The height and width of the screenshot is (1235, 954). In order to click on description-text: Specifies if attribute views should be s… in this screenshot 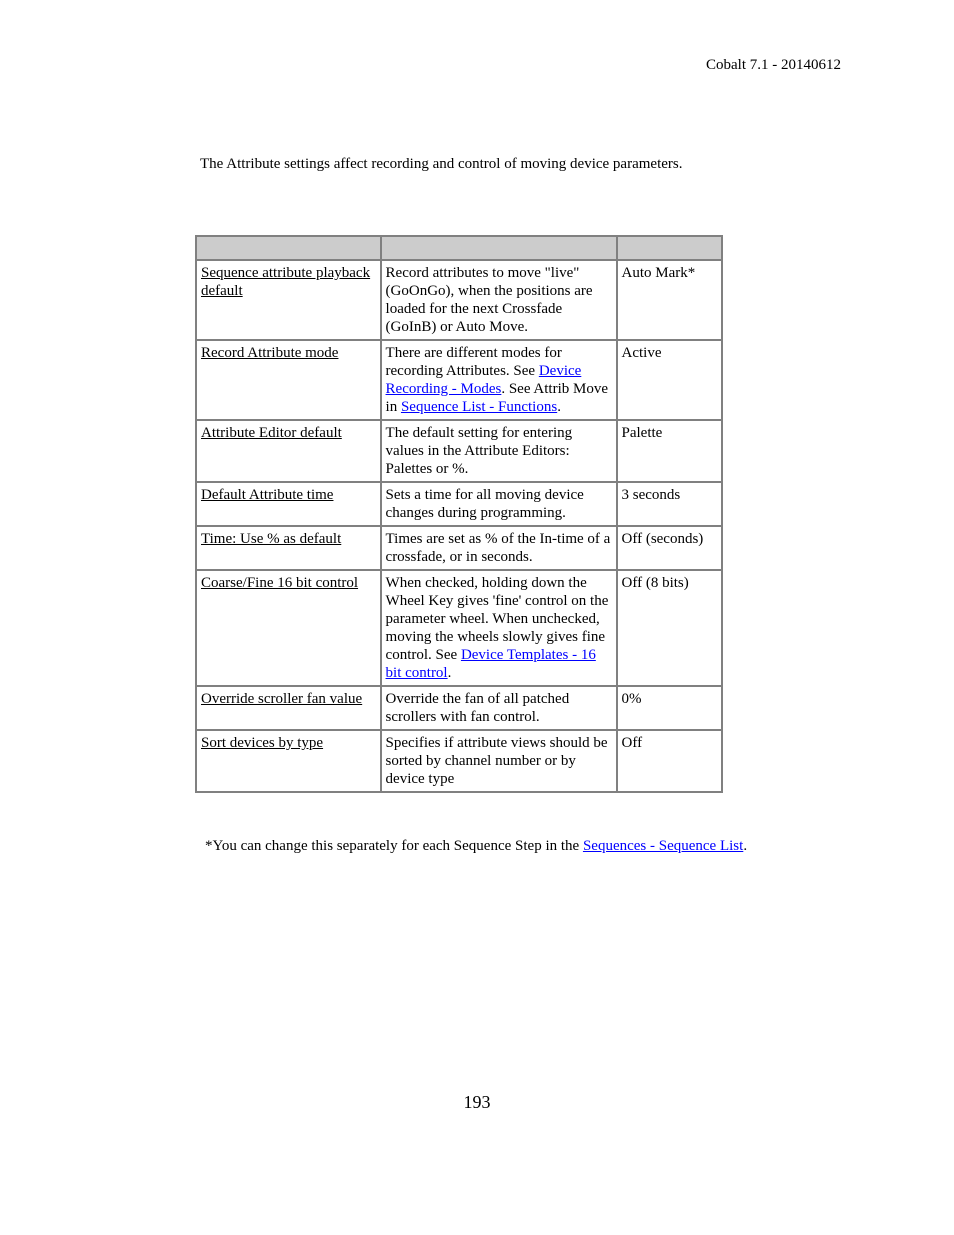, I will do `click(496, 761)`.